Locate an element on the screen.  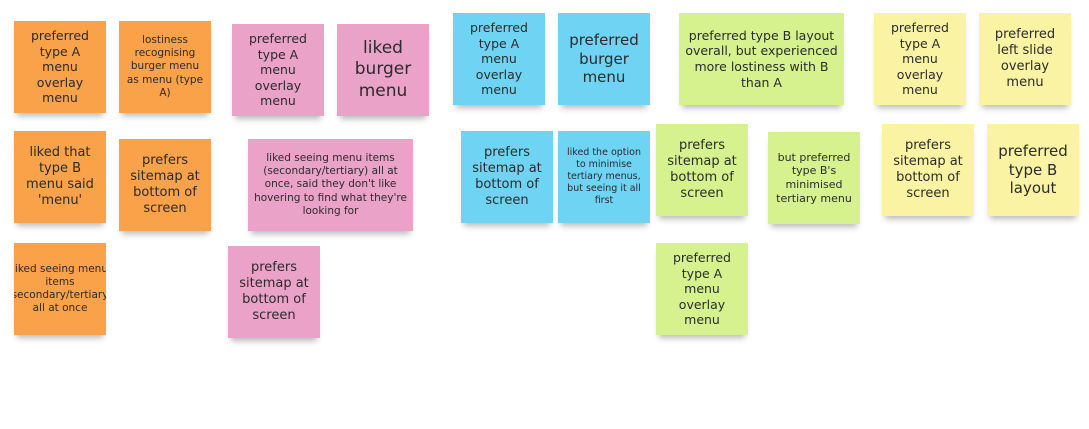
sticky-note-orange: prefers sitemap at bottom of screen is located at coordinates (165, 185).